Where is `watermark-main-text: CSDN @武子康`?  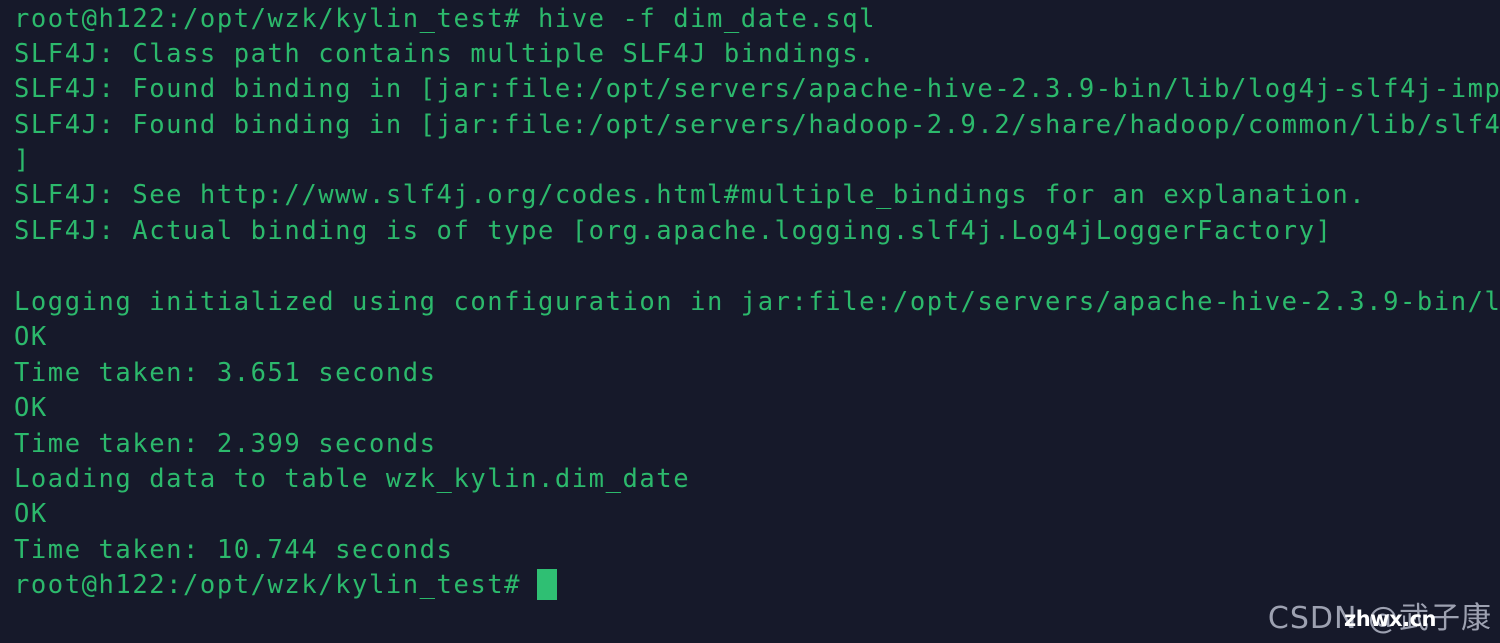
watermark-main-text: CSDN @武子康 is located at coordinates (1379, 618).